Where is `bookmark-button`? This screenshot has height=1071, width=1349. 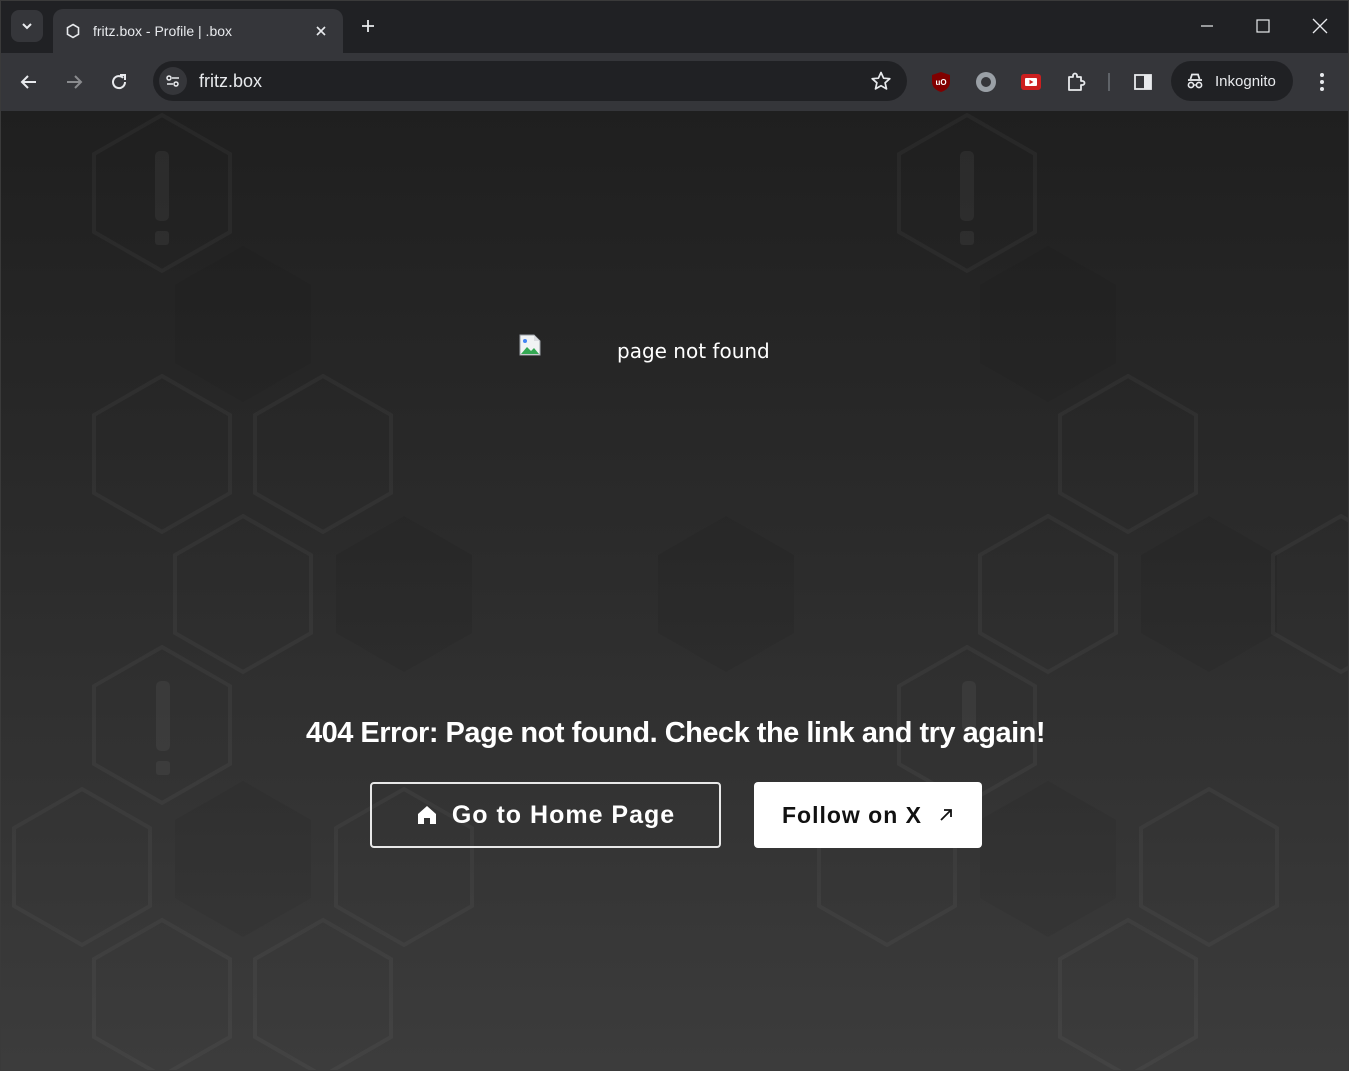 bookmark-button is located at coordinates (881, 81).